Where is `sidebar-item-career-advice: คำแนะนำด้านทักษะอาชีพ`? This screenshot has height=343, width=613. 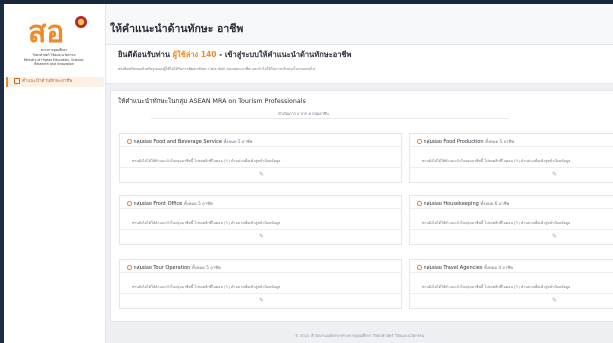 sidebar-item-career-advice: คำแนะนำด้านทักษะอาชีพ is located at coordinates (55, 82).